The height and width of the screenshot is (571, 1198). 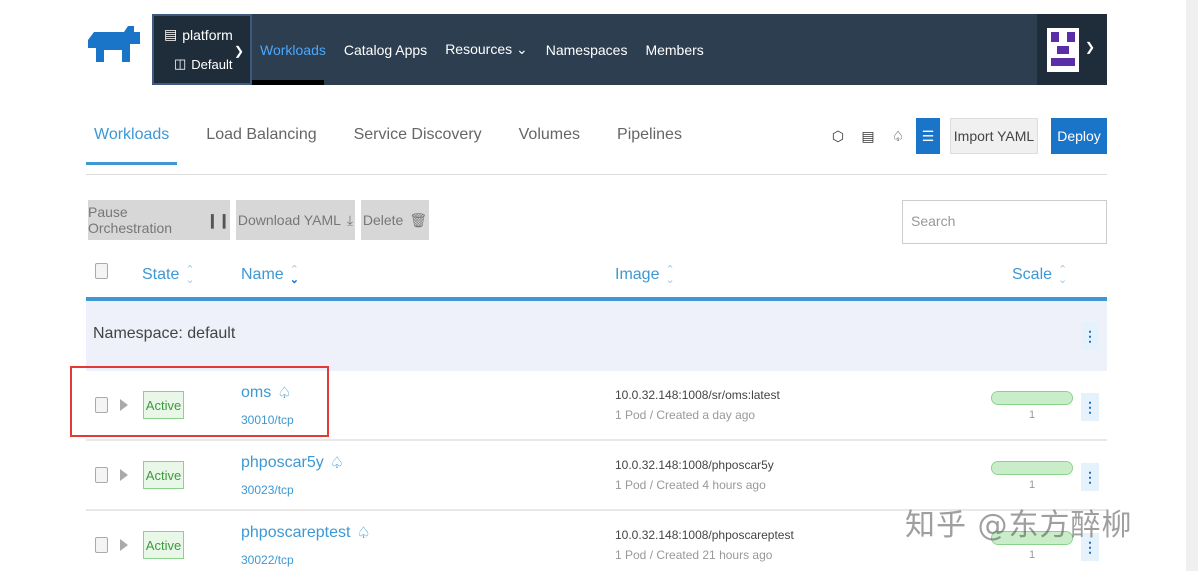 I want to click on namespace-menu-icon: ⋮, so click(x=1090, y=336).